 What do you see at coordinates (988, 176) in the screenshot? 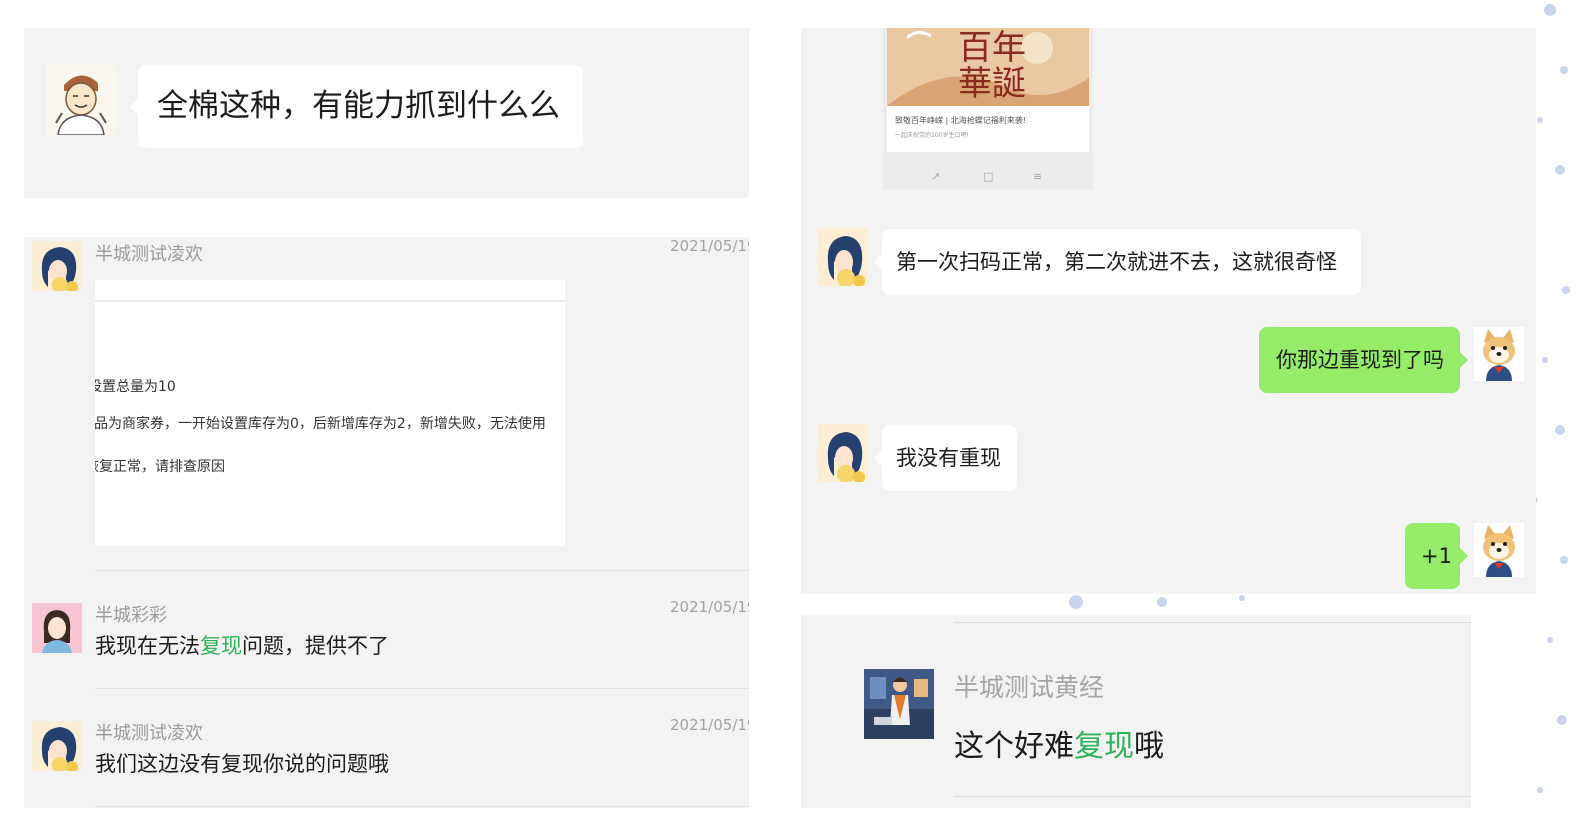
I see `favorite-icon: □` at bounding box center [988, 176].